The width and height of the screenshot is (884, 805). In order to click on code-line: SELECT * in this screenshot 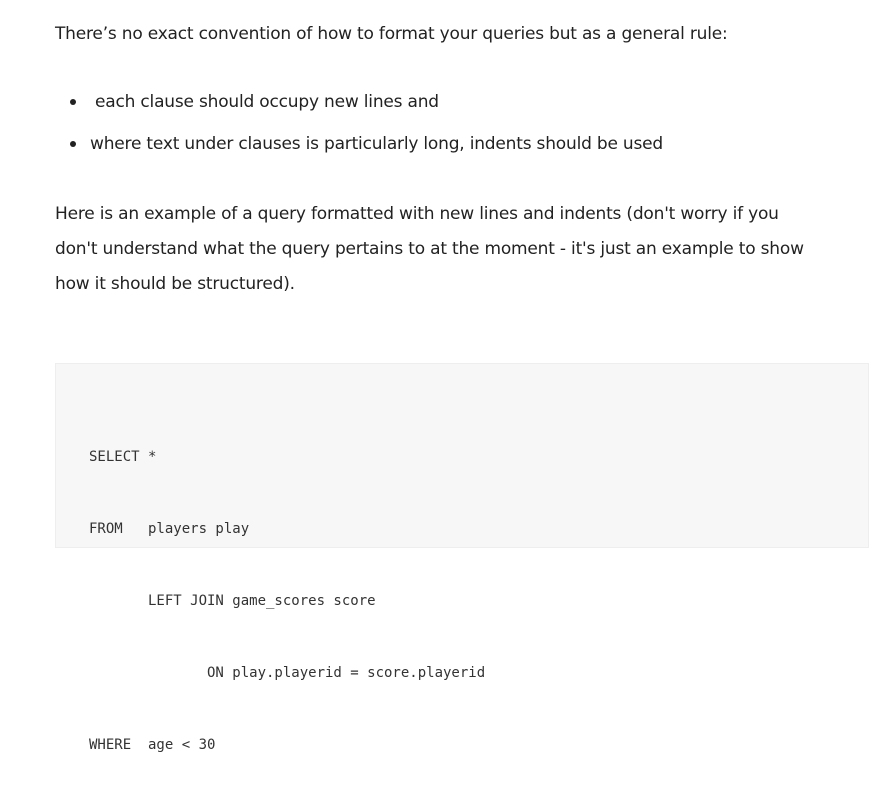, I will do `click(123, 457)`.